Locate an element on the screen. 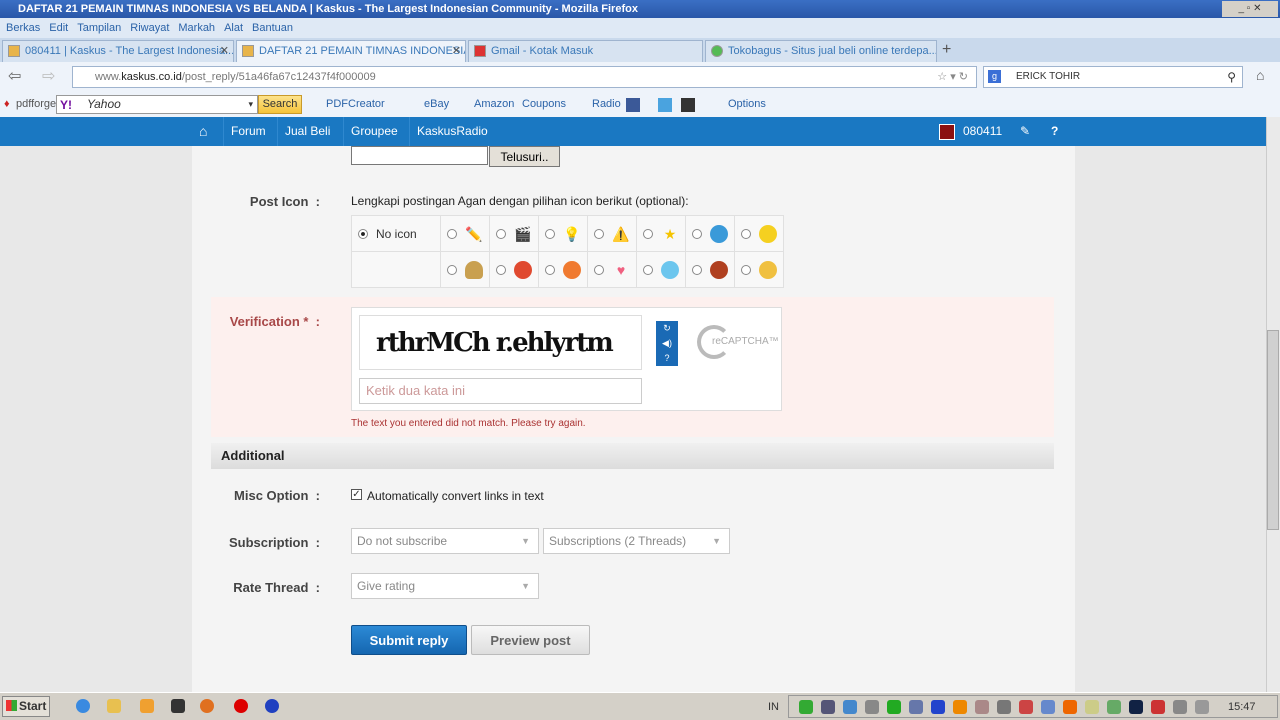 The image size is (1280, 720). subscription-select: Do not subscribe ▼ is located at coordinates (445, 541).